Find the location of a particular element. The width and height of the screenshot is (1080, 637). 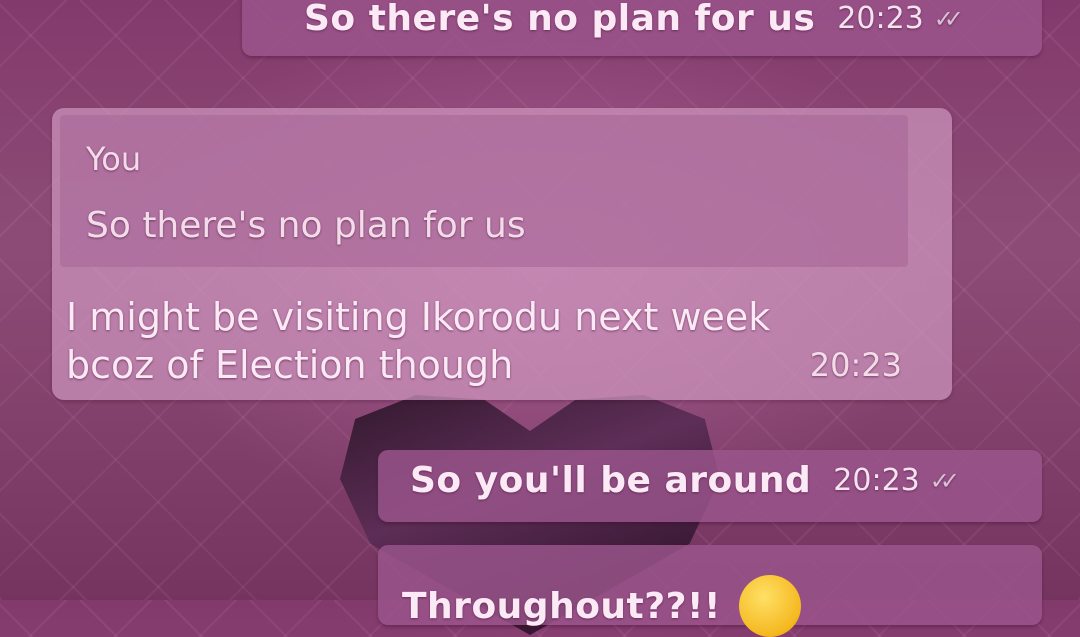

outgoing-message-bubble: So there's no plan for us 20:23 ✓✓ is located at coordinates (642, 28).